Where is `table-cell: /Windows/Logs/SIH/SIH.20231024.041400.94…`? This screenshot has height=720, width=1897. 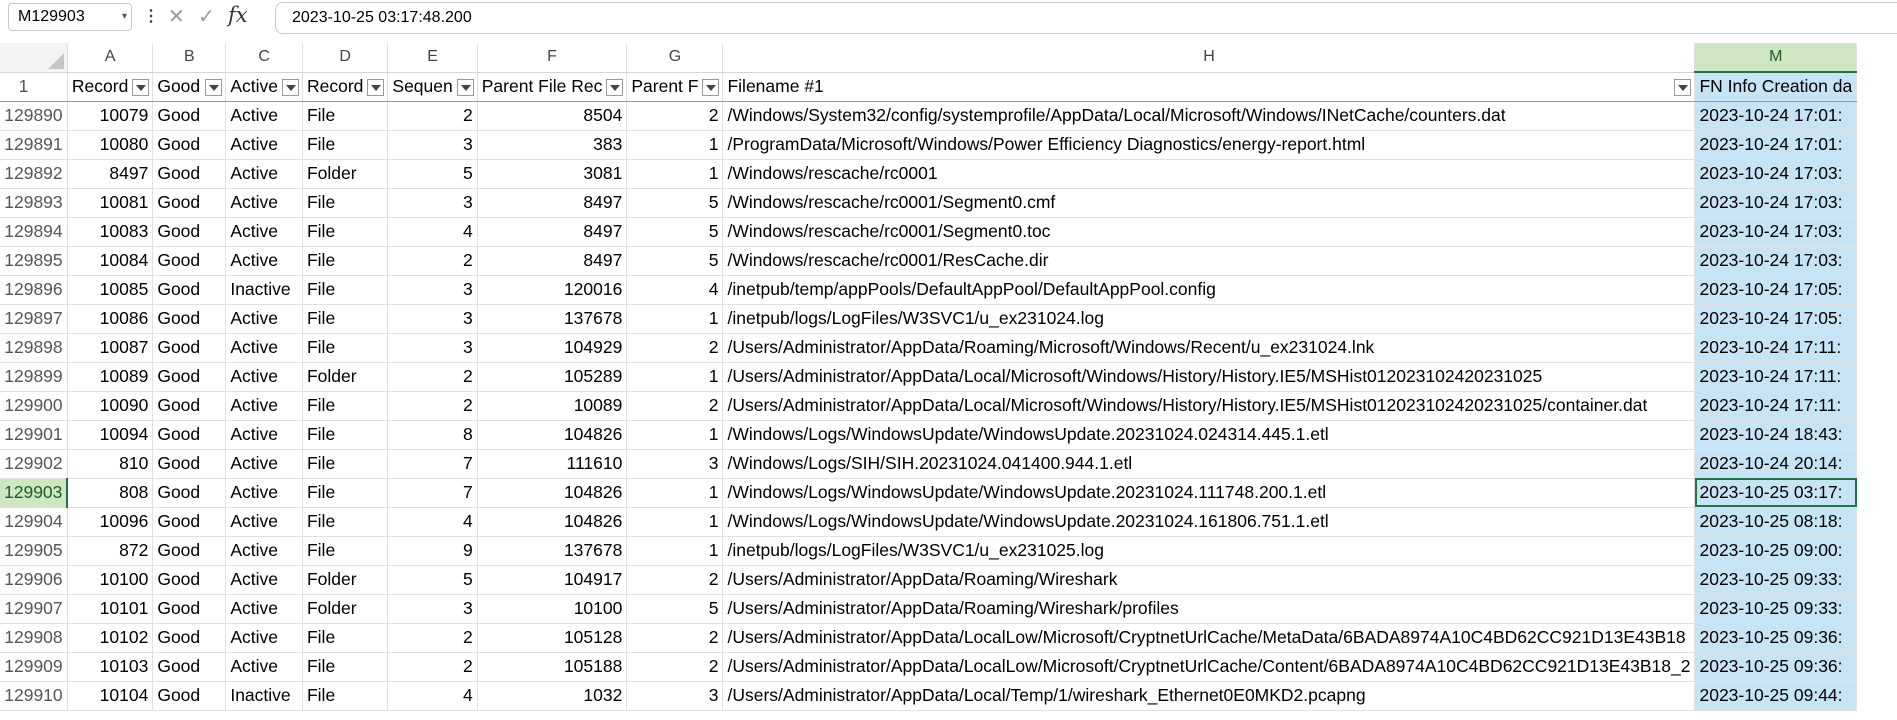
table-cell: /Windows/Logs/SIH/SIH.20231024.041400.94… is located at coordinates (1209, 464).